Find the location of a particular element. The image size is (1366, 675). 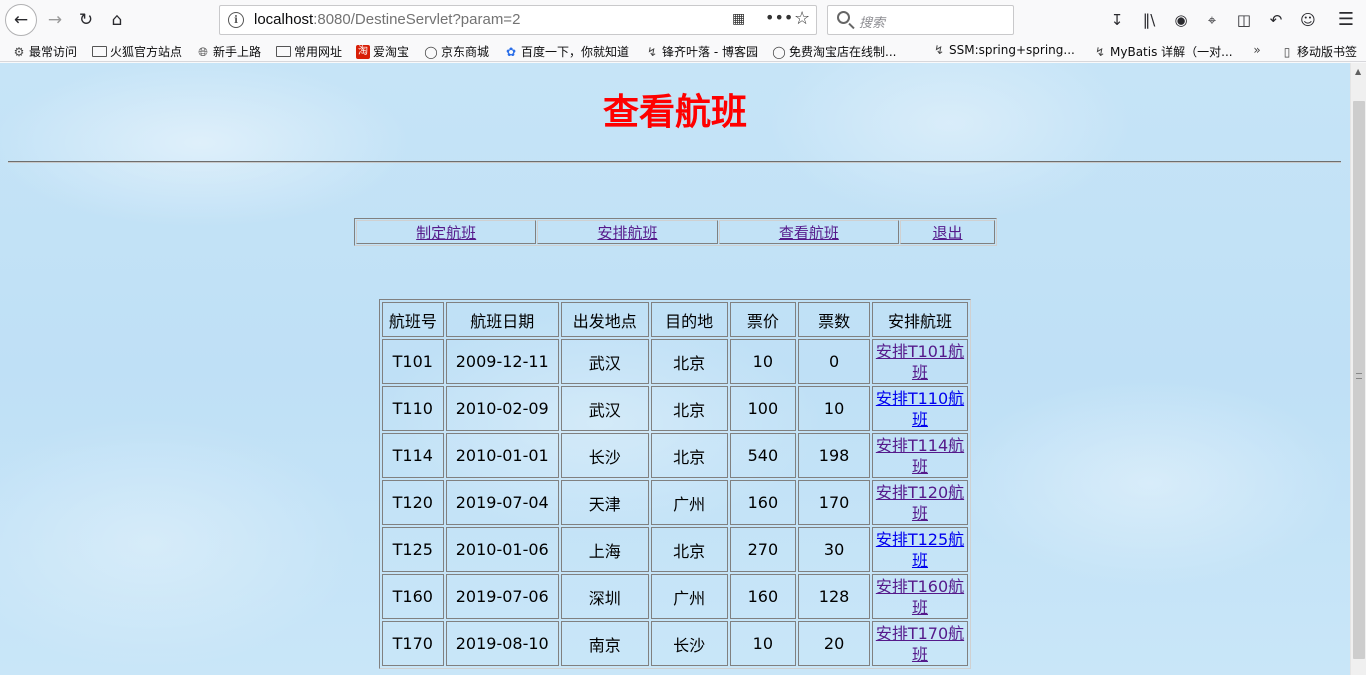

sidebar-icon: ◫ is located at coordinates (1244, 20).